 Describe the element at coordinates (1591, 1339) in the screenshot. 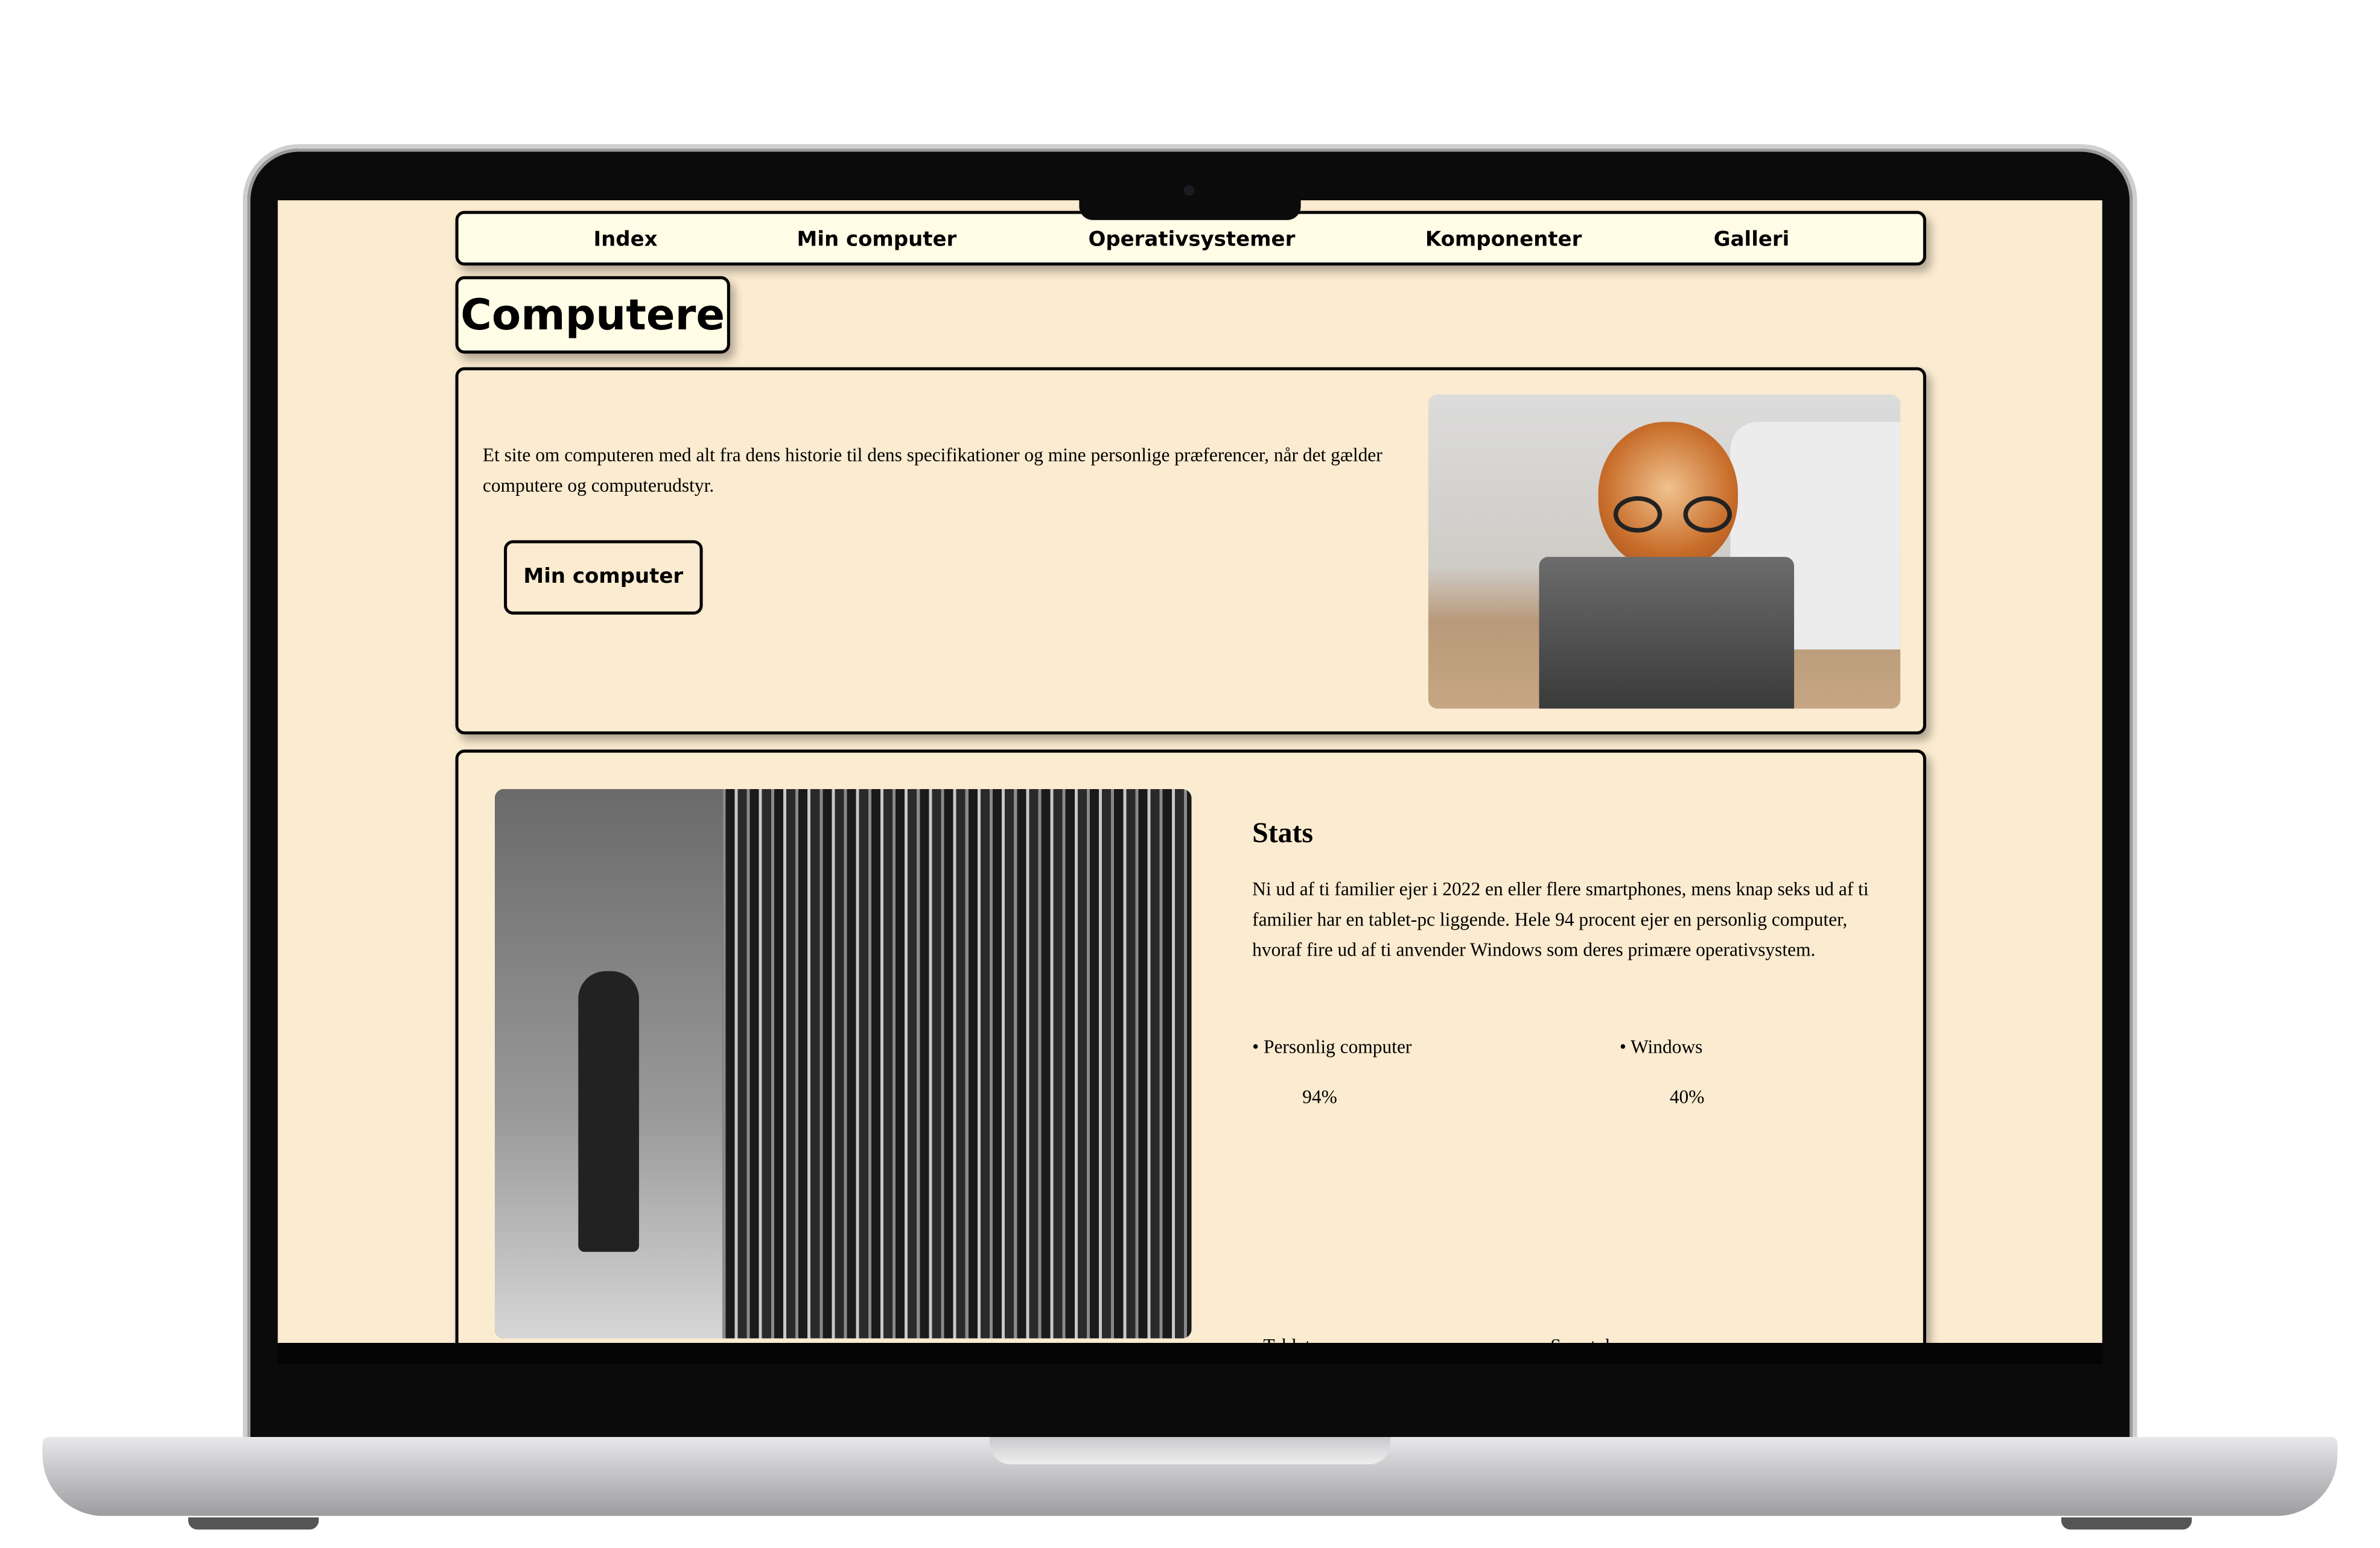

I see `stat-label-smartphone: • Smartphone` at that location.